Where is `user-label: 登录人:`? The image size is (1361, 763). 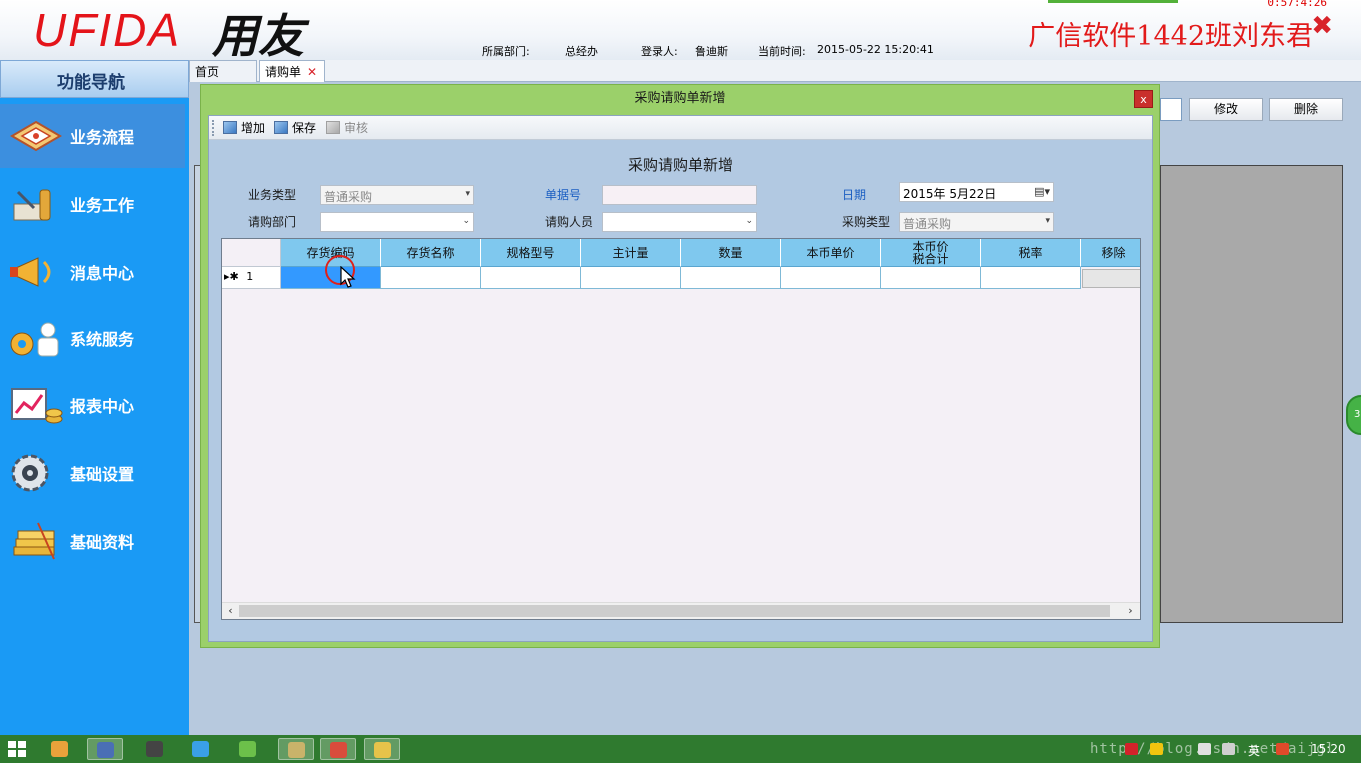
user-label: 登录人: is located at coordinates (659, 51).